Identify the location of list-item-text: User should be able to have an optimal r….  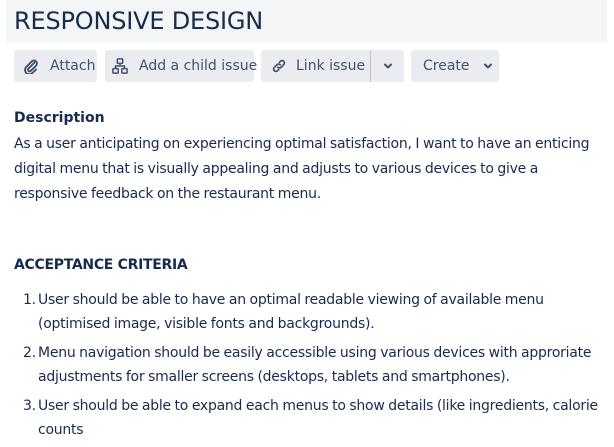
(291, 312).